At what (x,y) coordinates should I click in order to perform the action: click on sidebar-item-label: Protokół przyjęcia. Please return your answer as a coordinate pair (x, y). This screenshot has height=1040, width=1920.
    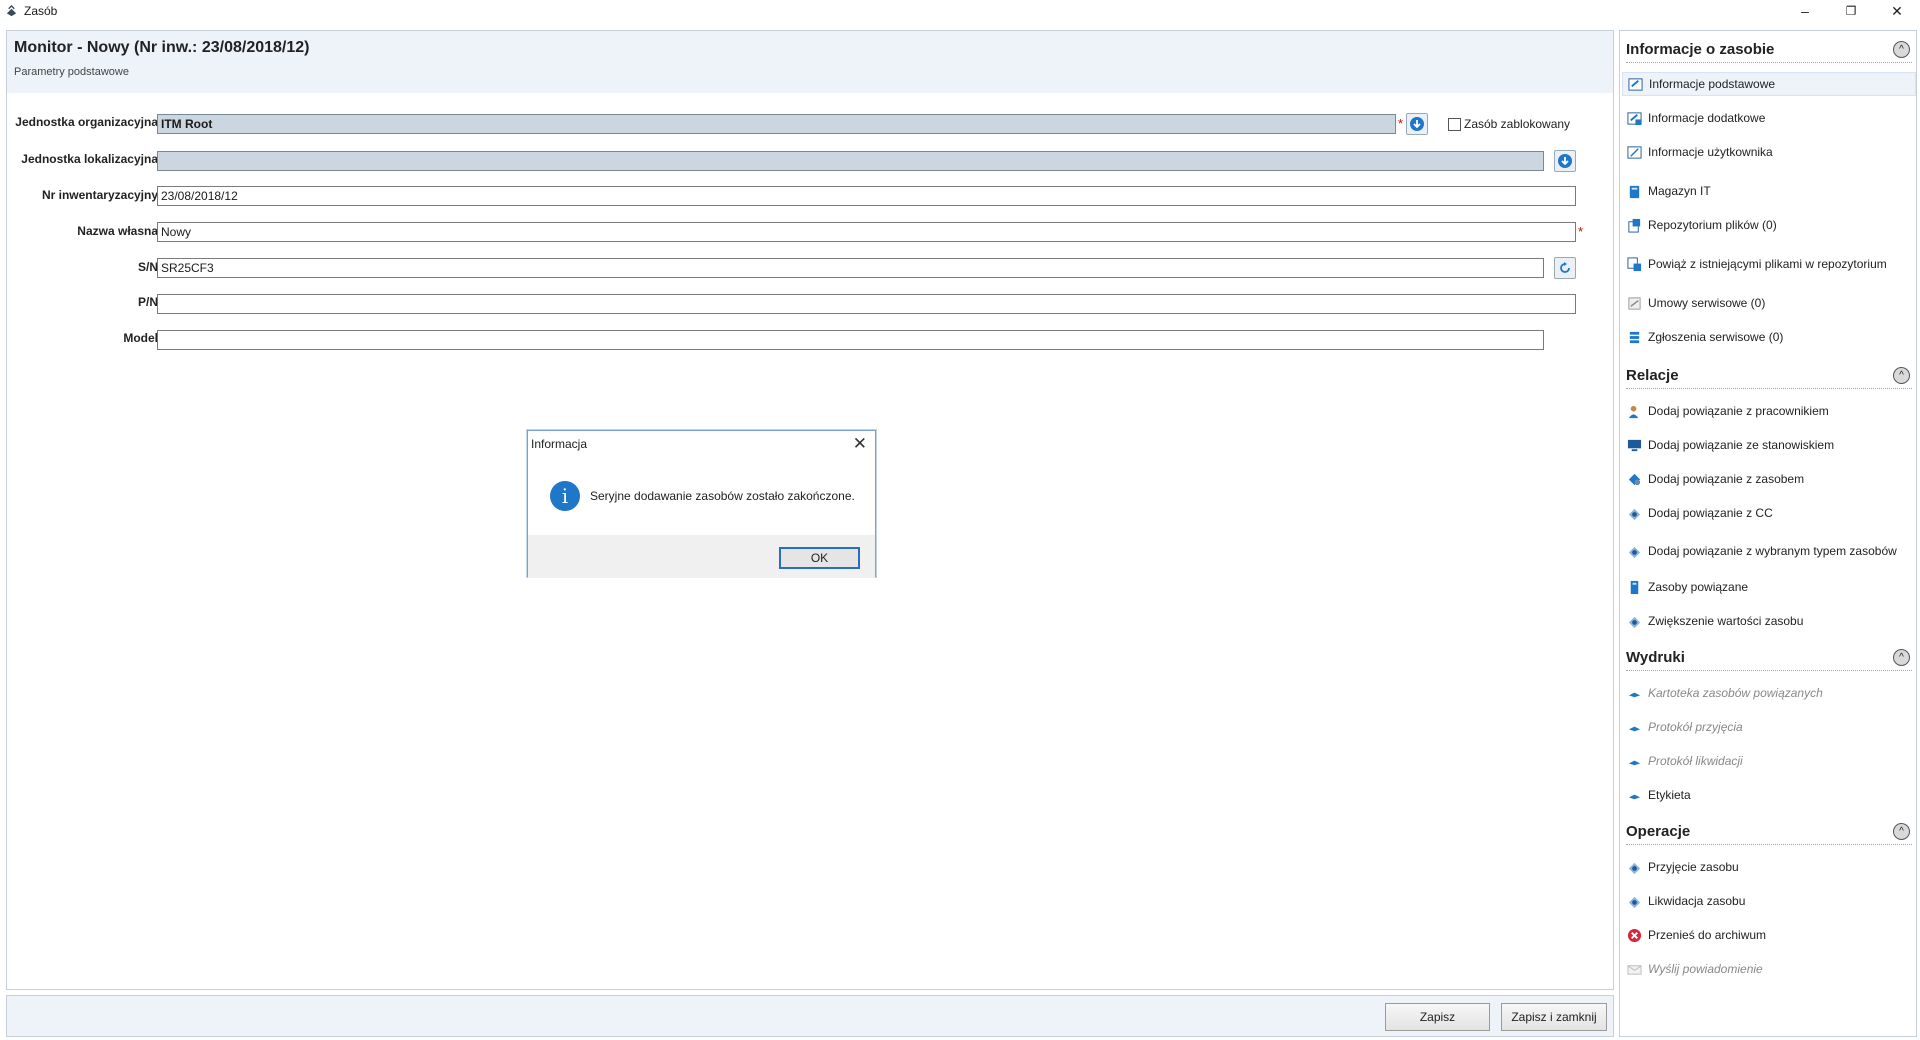
    Looking at the image, I should click on (1695, 727).